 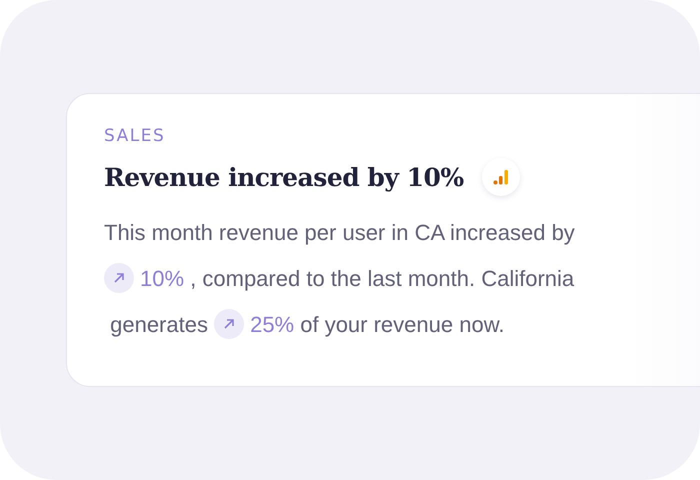 I want to click on category-label: SALES, so click(x=135, y=136).